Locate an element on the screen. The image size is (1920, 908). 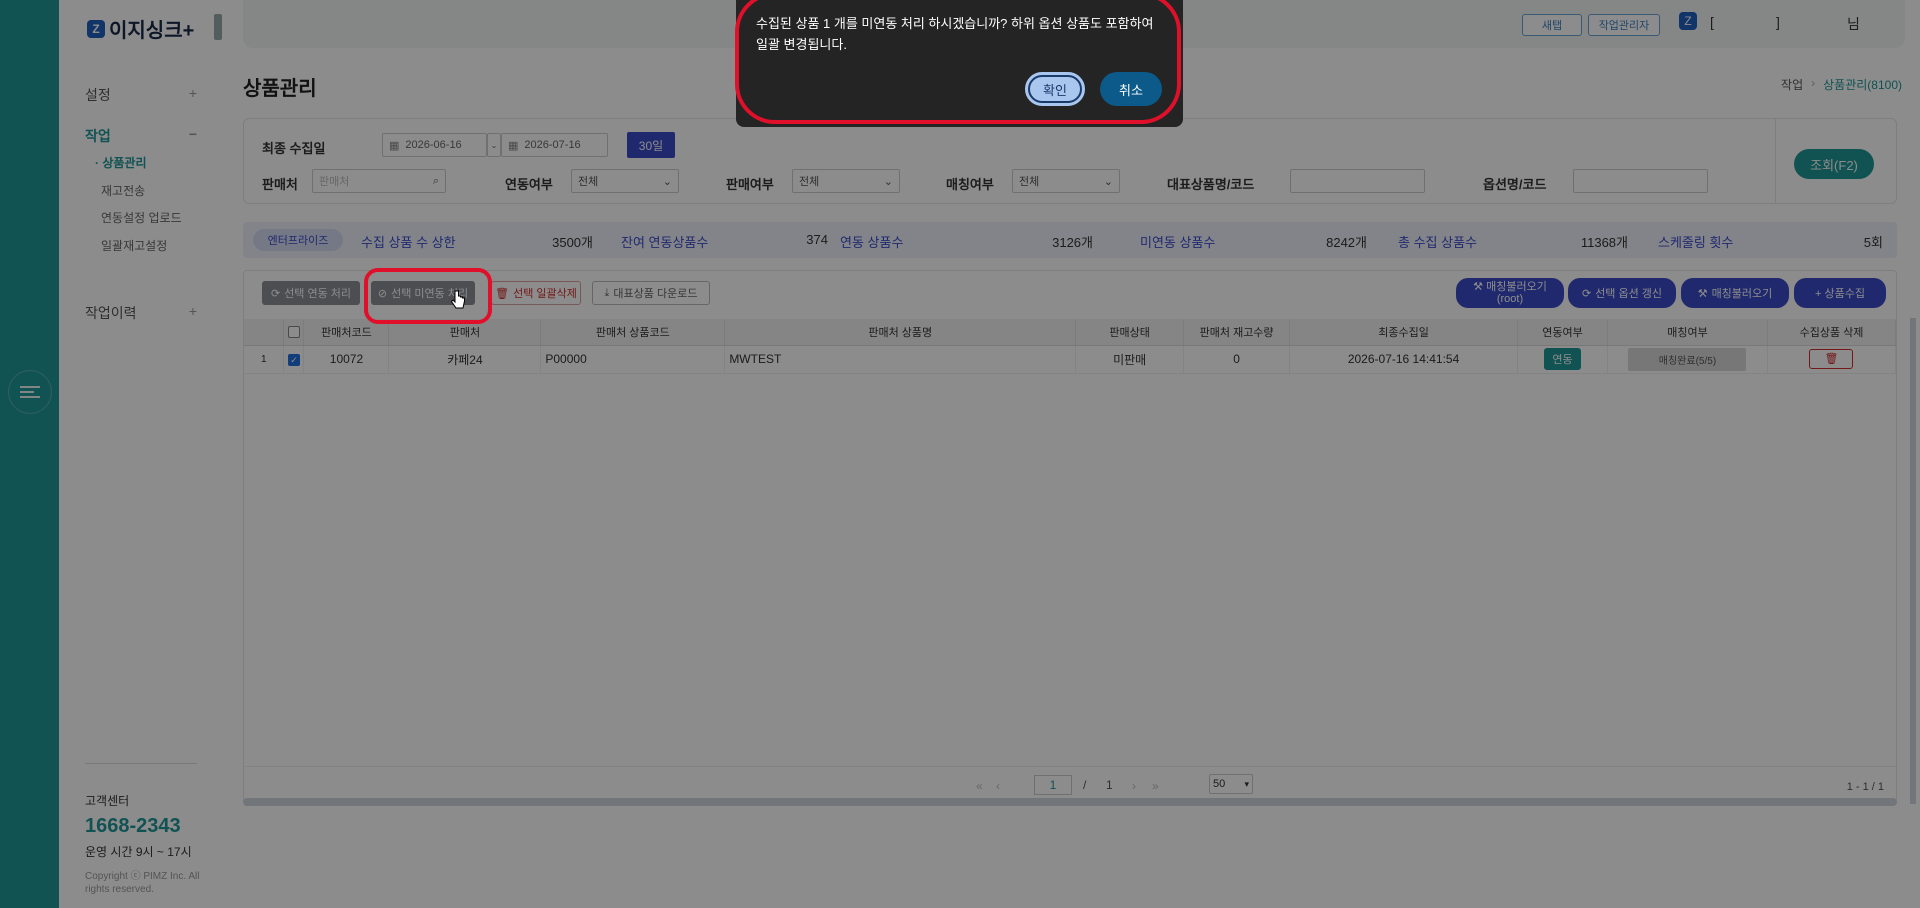
hand-cursor-icon is located at coordinates (457, 299).